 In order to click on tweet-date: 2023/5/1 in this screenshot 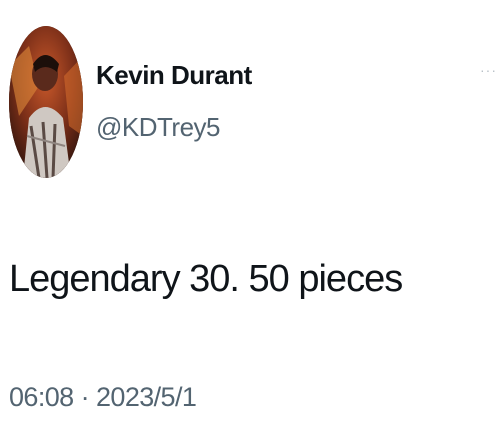, I will do `click(146, 397)`.